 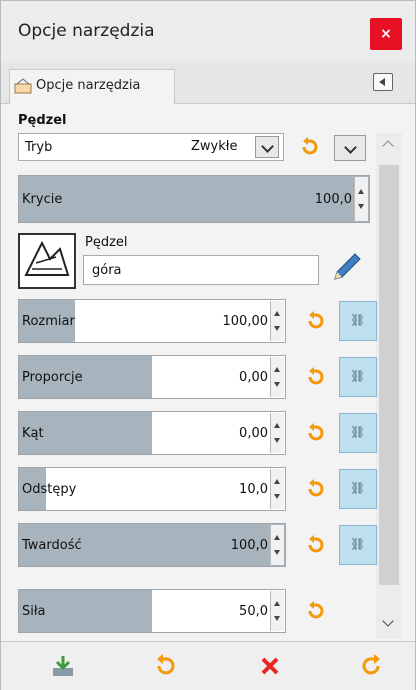 I want to click on mode-options-dropdown, so click(x=350, y=148).